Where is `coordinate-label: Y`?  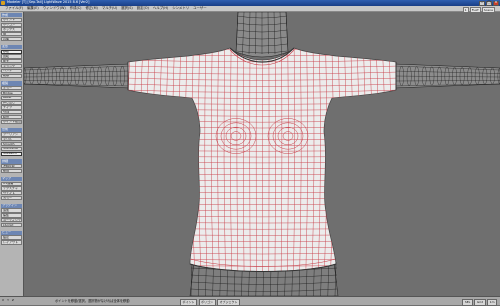
coordinate-label: Y is located at coordinates (8, 300).